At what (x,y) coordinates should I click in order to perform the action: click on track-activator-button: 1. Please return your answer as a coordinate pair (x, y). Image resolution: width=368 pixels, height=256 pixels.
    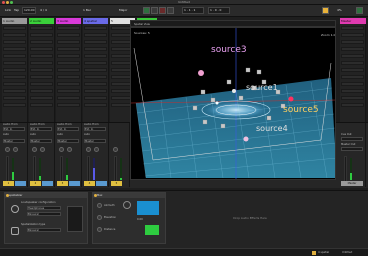
    Looking at the image, I should click on (8, 183).